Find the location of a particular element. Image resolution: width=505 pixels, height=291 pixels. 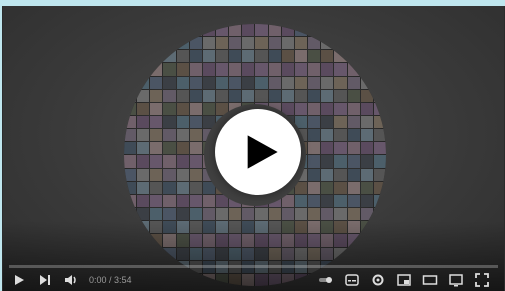

mute-button is located at coordinates (71, 280).